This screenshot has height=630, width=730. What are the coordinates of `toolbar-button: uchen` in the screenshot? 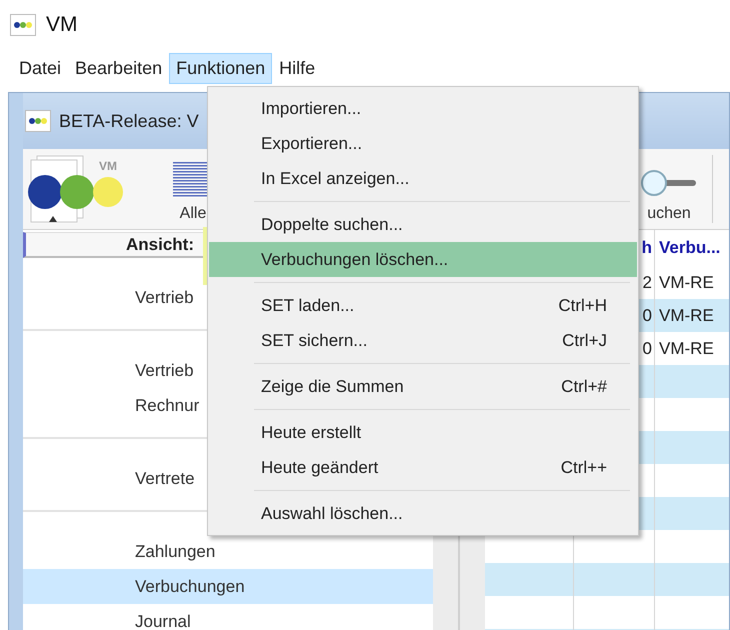 It's located at (669, 189).